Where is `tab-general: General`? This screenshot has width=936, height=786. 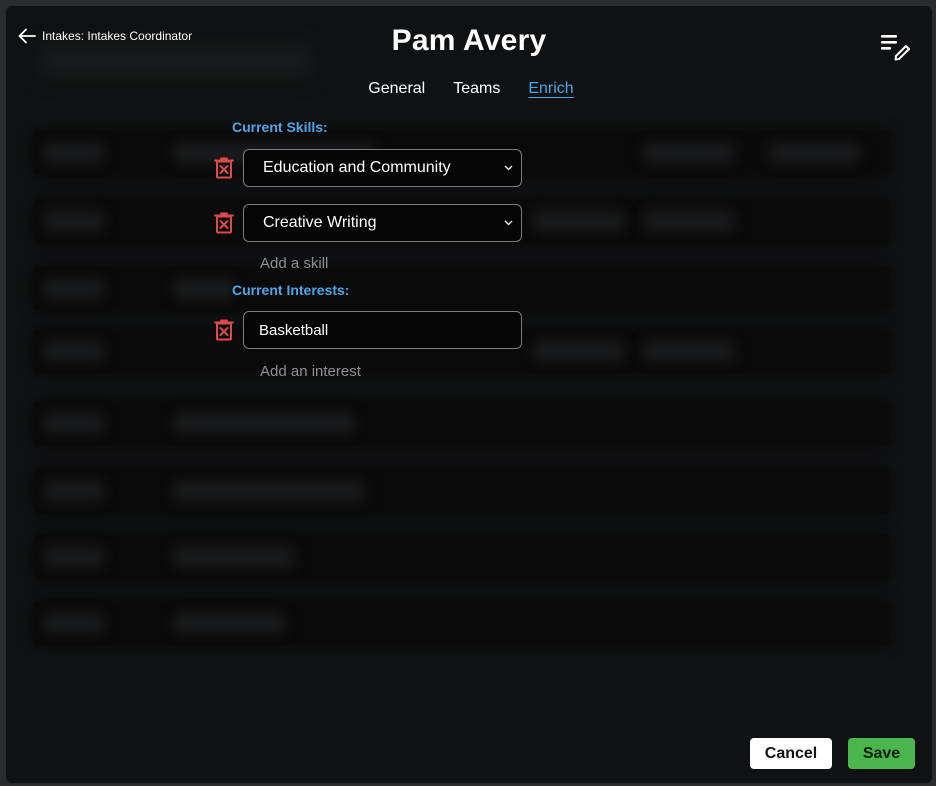 tab-general: General is located at coordinates (394, 89).